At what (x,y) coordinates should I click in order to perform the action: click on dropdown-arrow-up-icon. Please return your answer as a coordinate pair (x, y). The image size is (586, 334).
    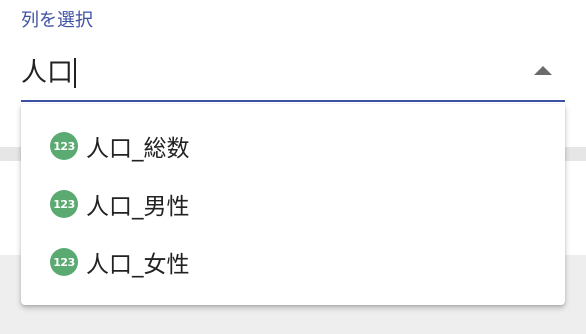
    Looking at the image, I should click on (543, 70).